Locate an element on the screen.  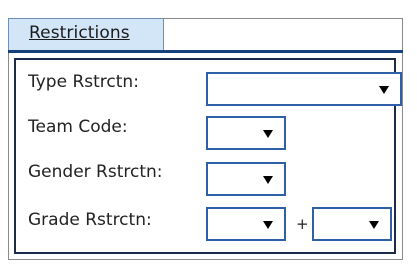
grade-from-select is located at coordinates (246, 224).